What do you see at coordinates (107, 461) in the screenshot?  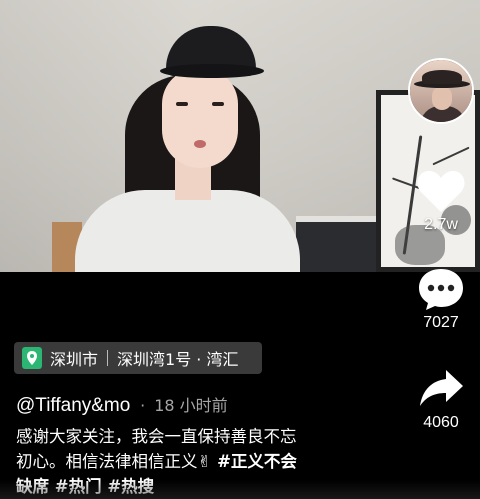 I see `caption-line-2-text: 初心。相信法律相信正义` at bounding box center [107, 461].